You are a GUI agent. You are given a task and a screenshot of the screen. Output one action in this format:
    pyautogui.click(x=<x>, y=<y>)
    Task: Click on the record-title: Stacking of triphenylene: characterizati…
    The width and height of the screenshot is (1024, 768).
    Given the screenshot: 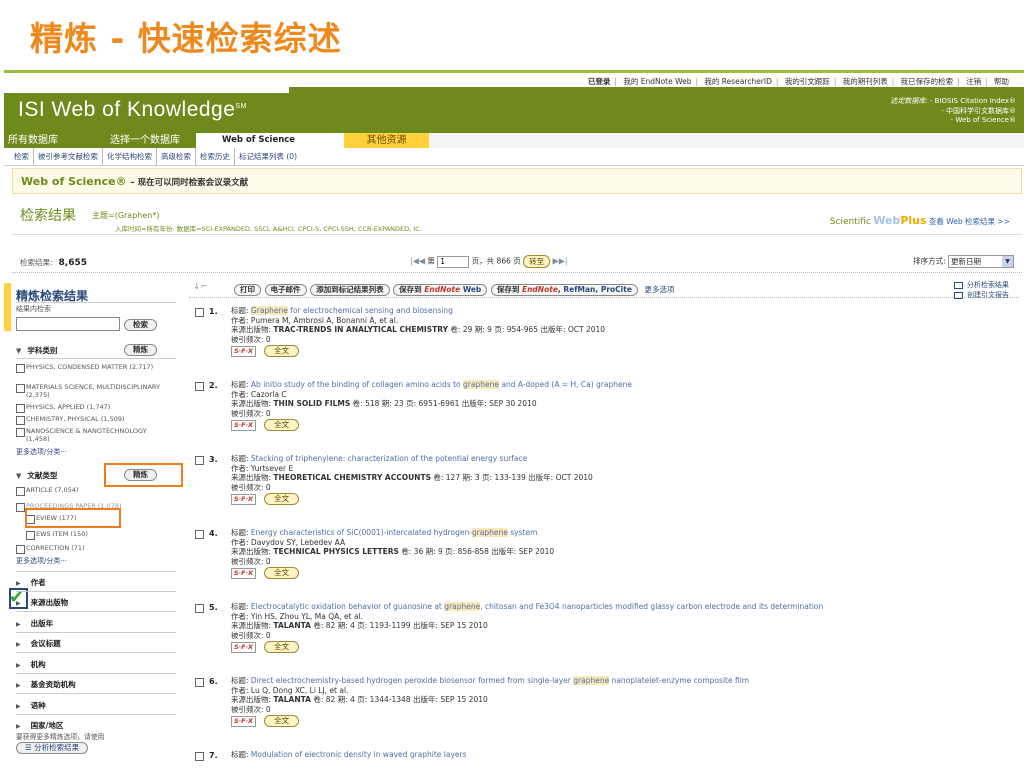 What is the action you would take?
    pyautogui.click(x=389, y=458)
    